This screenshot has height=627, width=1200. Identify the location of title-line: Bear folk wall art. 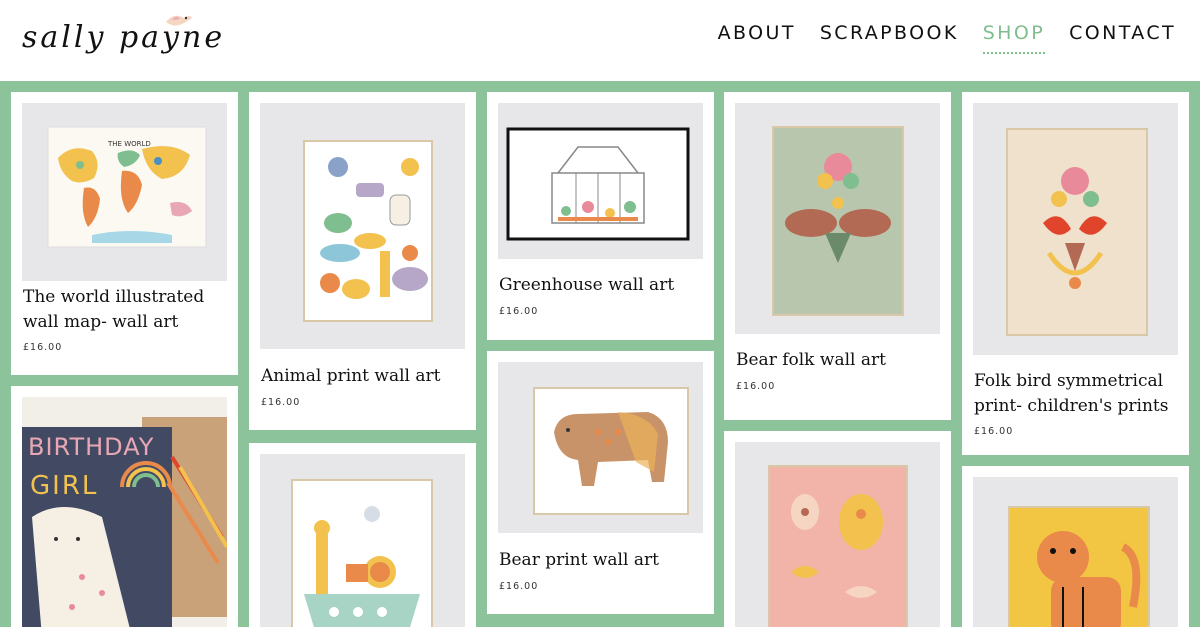
(811, 360).